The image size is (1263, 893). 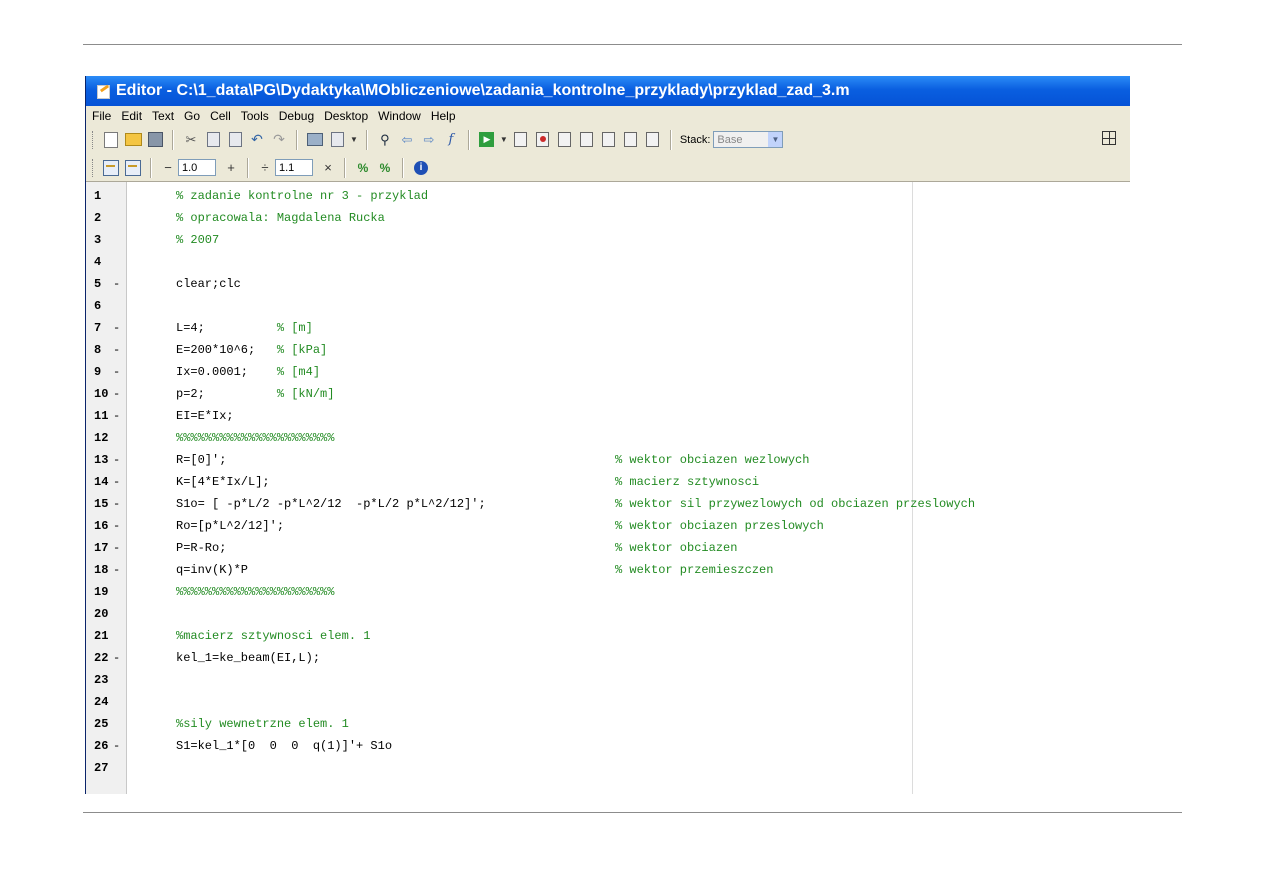 I want to click on function-button: f, so click(x=451, y=140).